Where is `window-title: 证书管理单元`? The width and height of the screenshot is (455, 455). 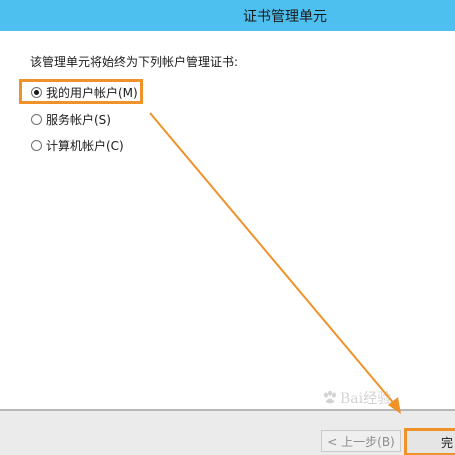 window-title: 证书管理单元 is located at coordinates (285, 17).